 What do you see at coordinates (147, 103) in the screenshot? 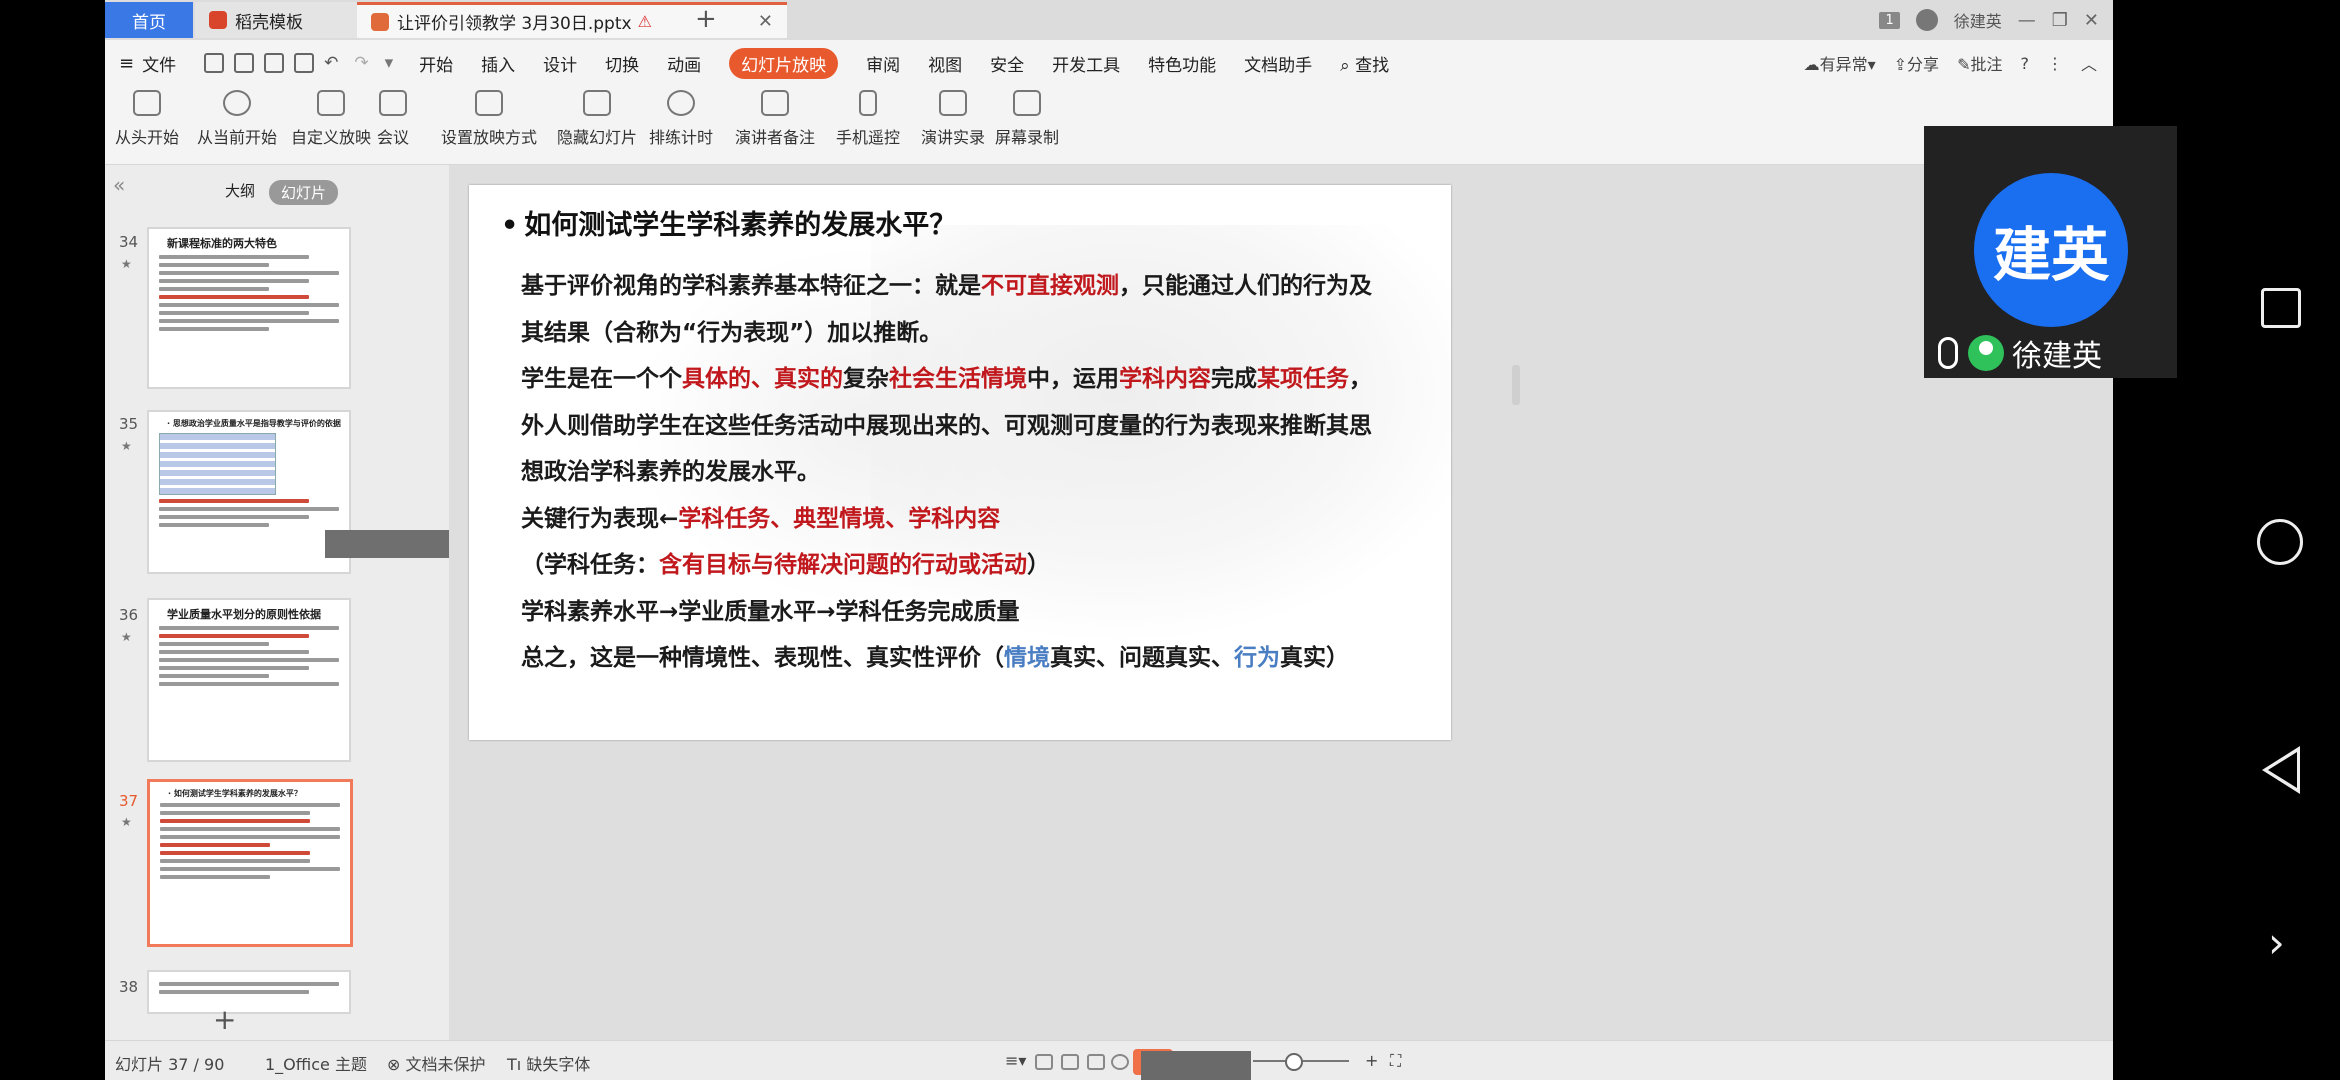
I see `play-from-start-icon` at bounding box center [147, 103].